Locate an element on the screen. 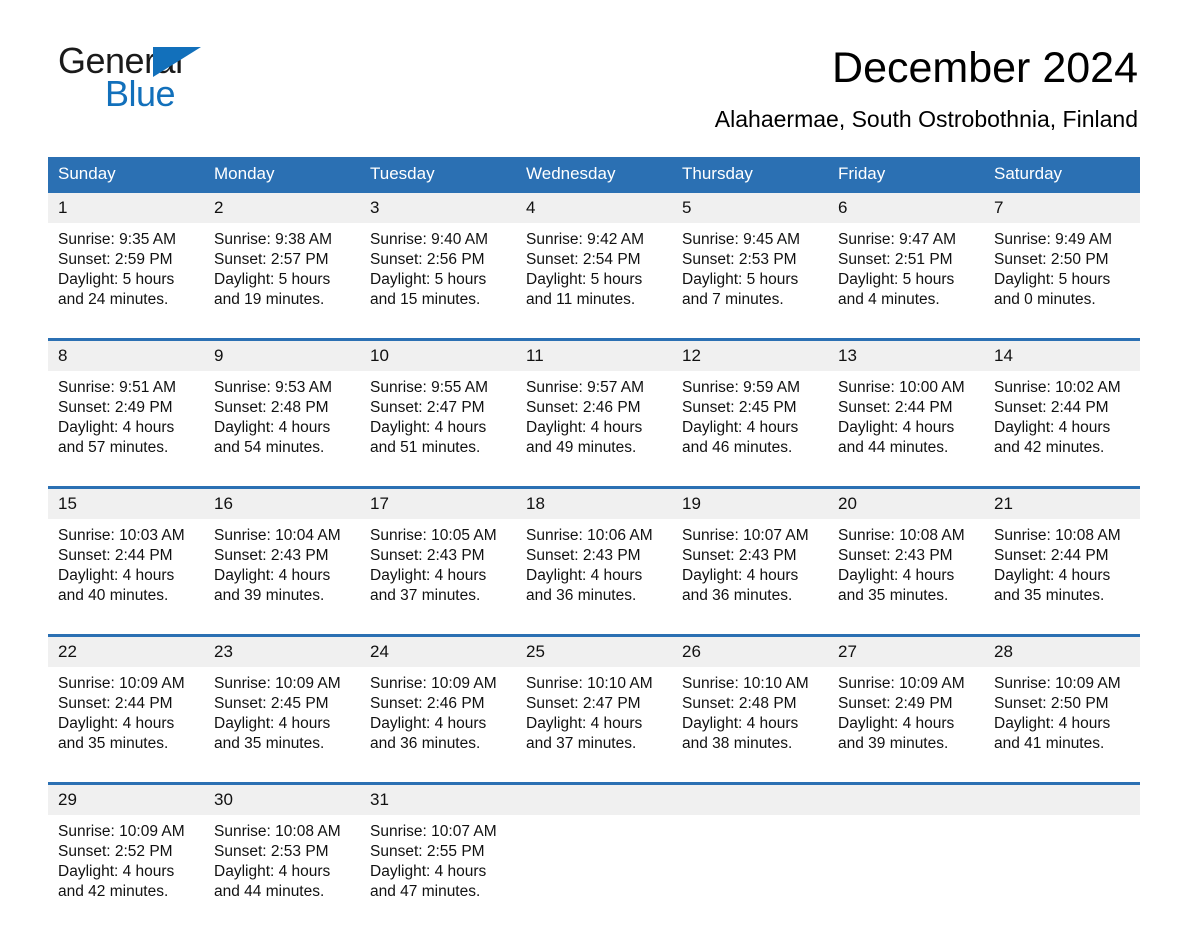 This screenshot has width=1188, height=930. day-number: 7 is located at coordinates (1062, 208).